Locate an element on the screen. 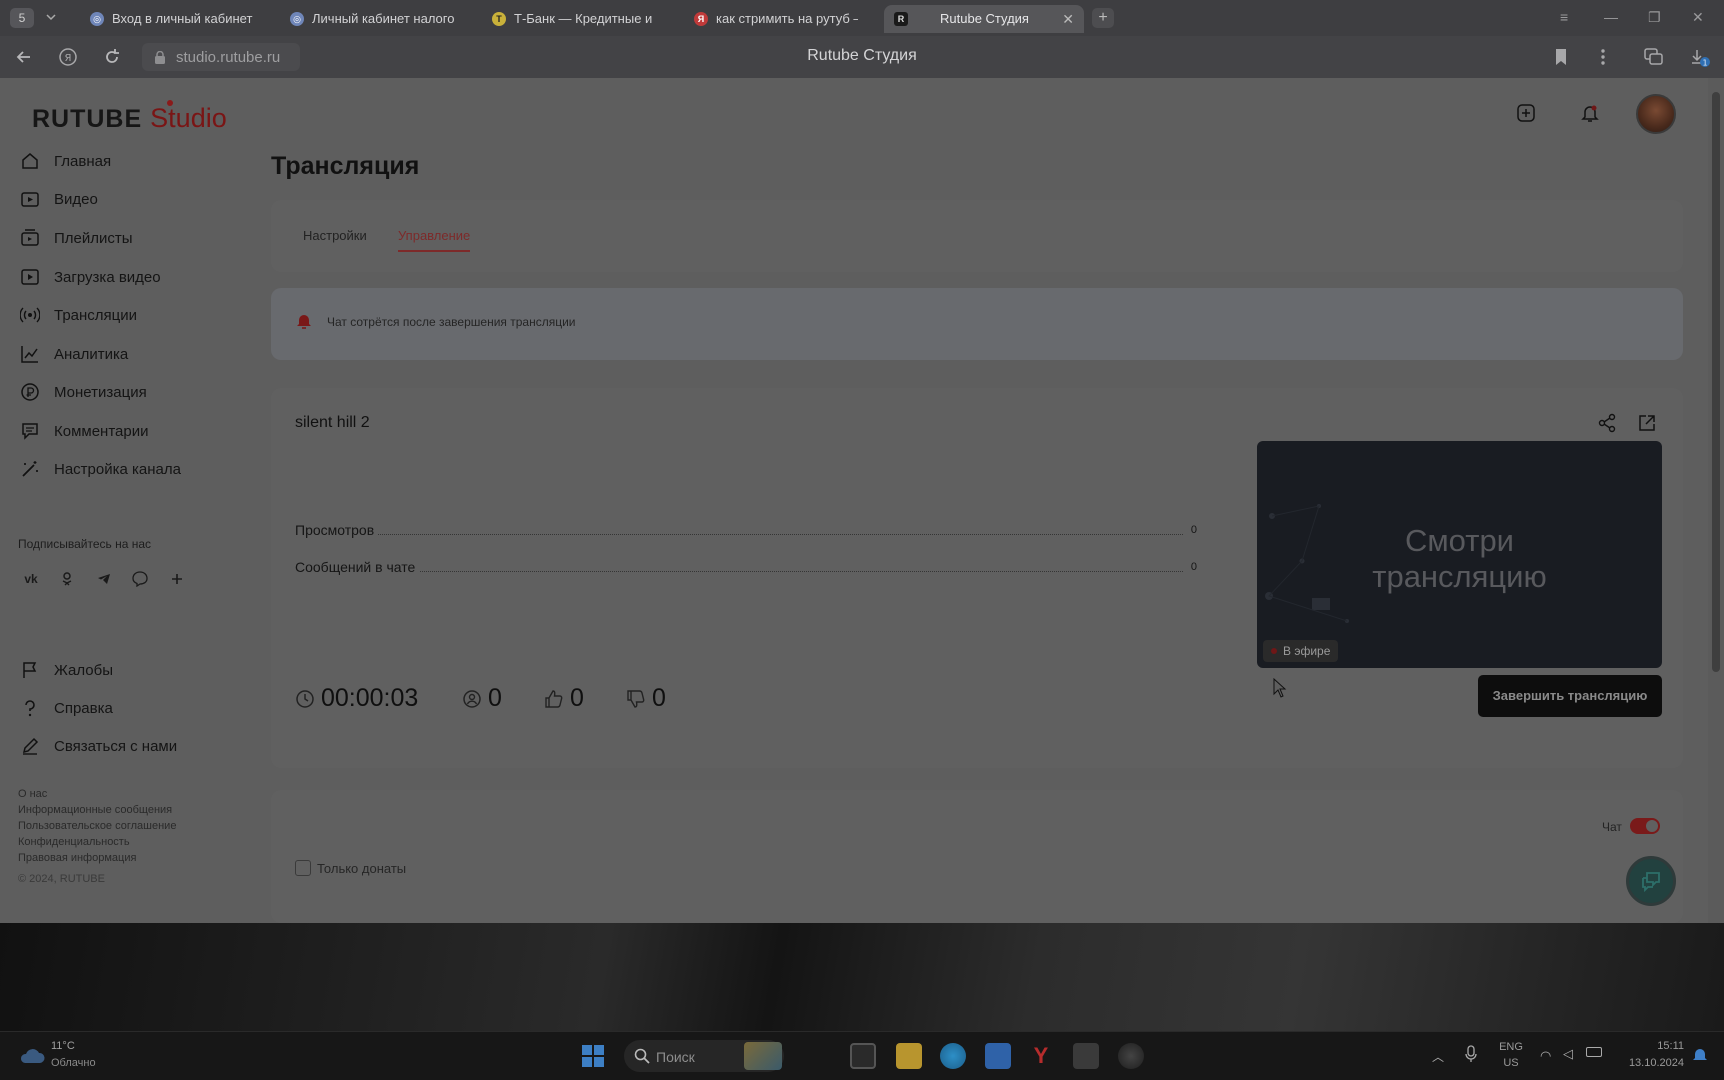 This screenshot has height=1080, width=1724. close-icon: ✕ is located at coordinates (1068, 19).